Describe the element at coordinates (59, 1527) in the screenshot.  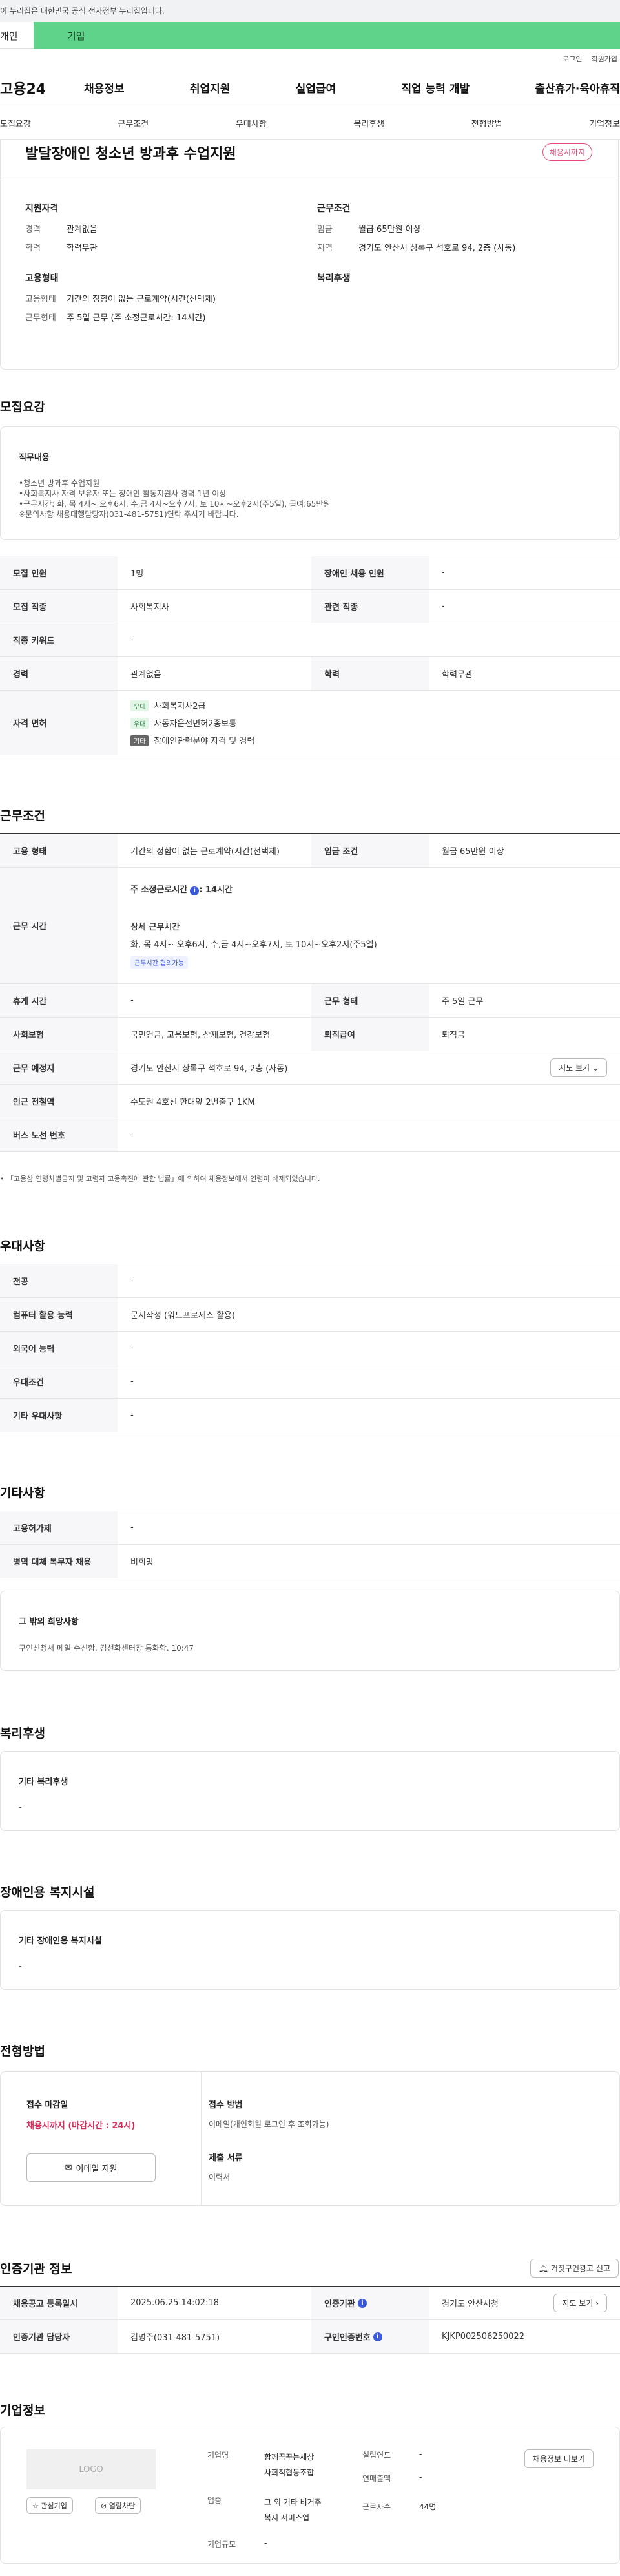
I see `table-header: 고용허가제` at that location.